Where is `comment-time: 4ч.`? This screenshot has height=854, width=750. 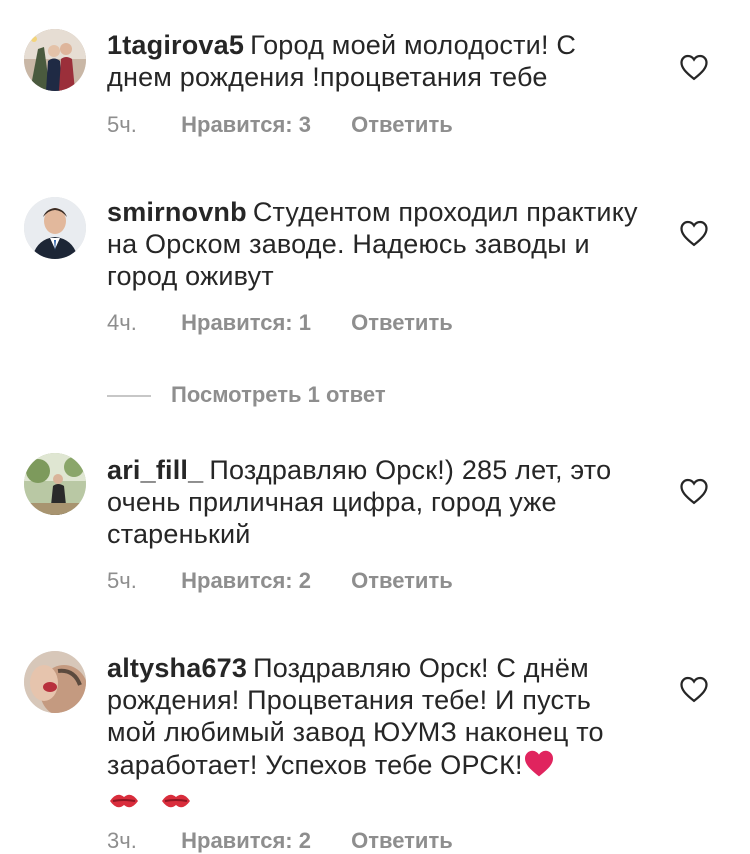
comment-time: 4ч. is located at coordinates (122, 322).